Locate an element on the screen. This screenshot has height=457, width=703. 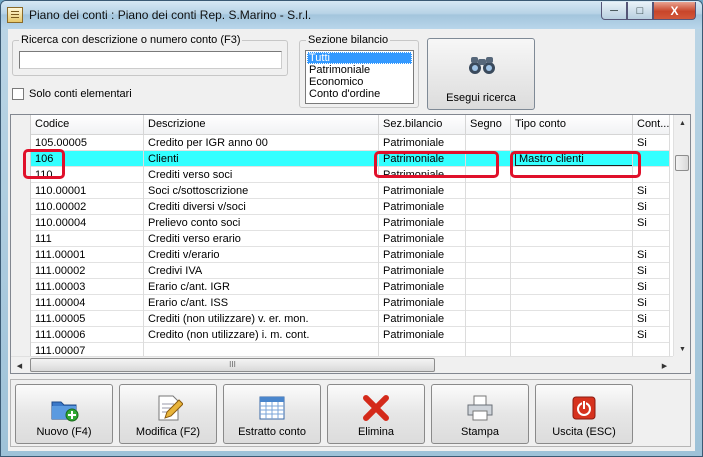
cell-descrizione: Crediti v/erario is located at coordinates (261, 255).